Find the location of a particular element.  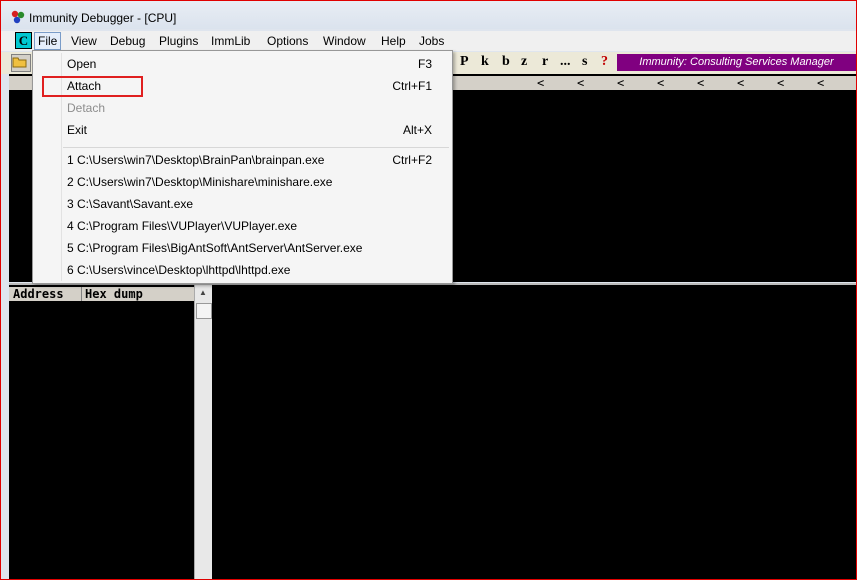

menu-item-label: 3 C:\Savant\Savant.exe is located at coordinates (130, 204).